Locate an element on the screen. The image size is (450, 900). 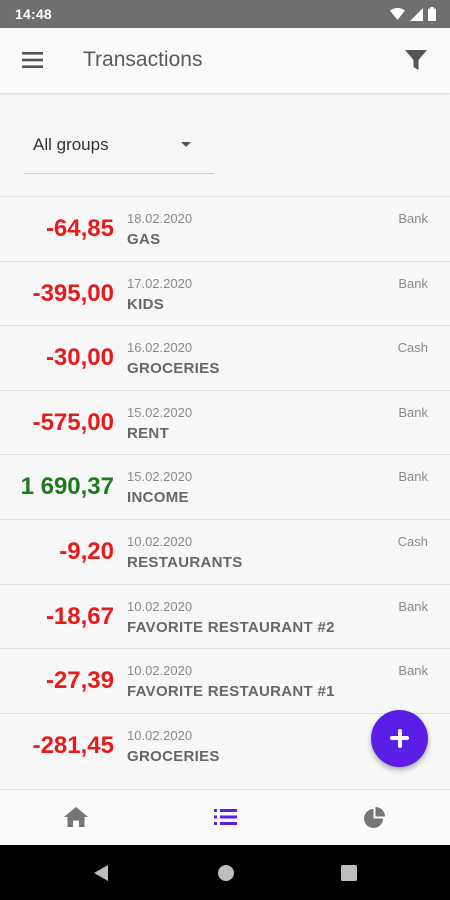
transaction-name: FAVORITE RESTAURANT #2 is located at coordinates (231, 627).